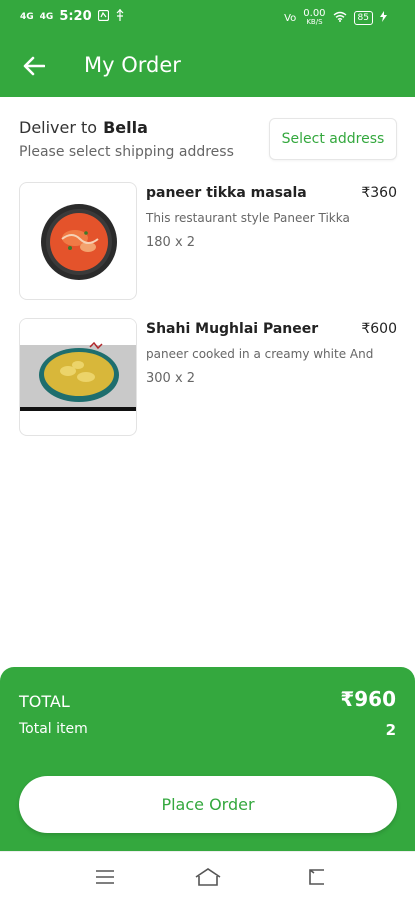  I want to click on back-nav-button, so click(317, 877).